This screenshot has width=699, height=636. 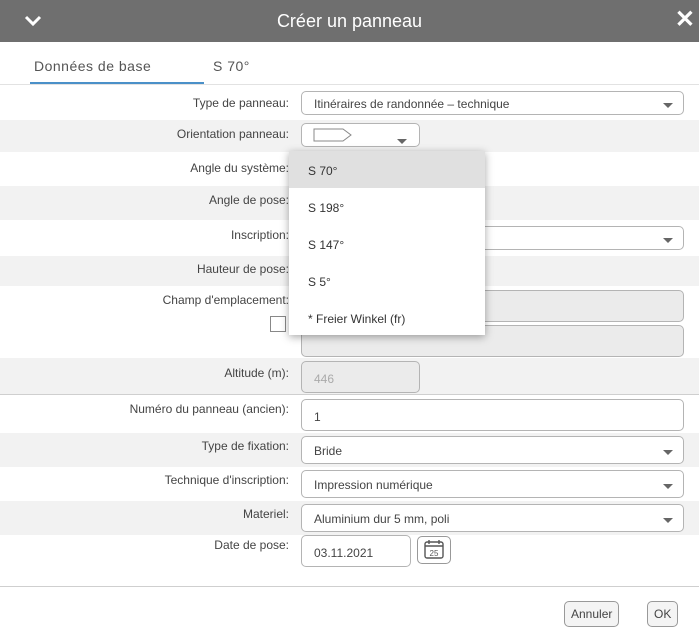 I want to click on altitude-label: Altitude (m):, so click(x=256, y=373).